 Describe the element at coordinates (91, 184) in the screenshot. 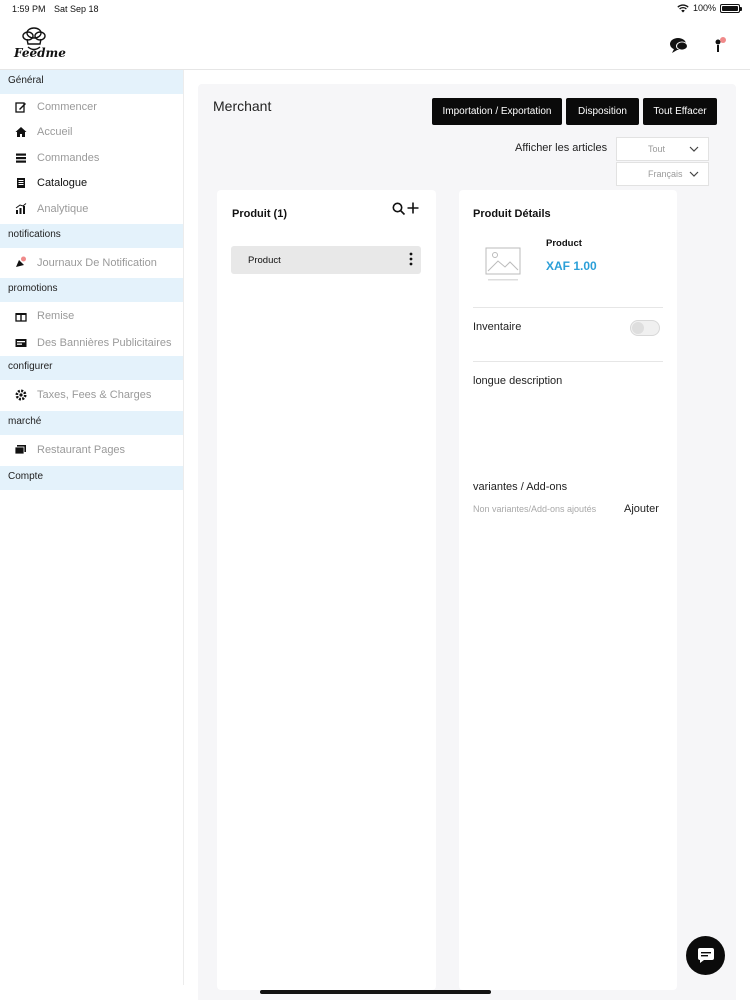

I see `sidebar-item-catalogue: Catalogue` at that location.